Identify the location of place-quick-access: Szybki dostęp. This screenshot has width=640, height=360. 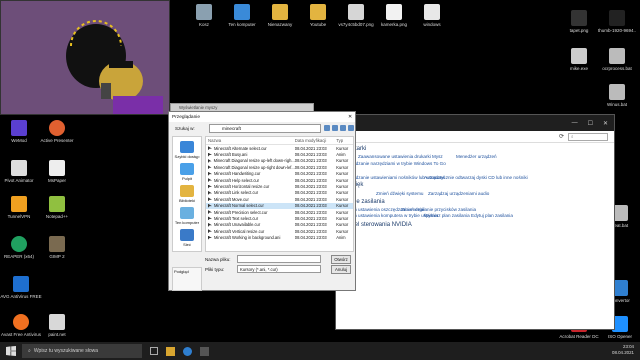
(187, 150).